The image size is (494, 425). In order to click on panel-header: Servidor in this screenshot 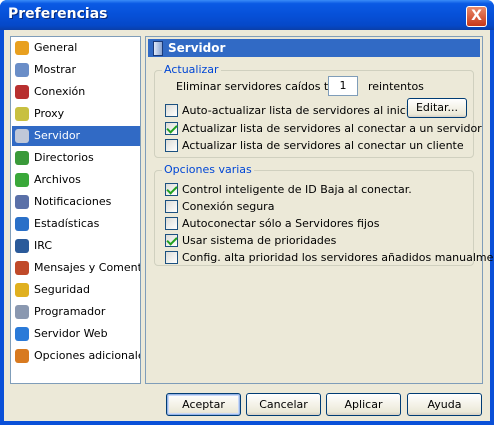, I will do `click(314, 48)`.